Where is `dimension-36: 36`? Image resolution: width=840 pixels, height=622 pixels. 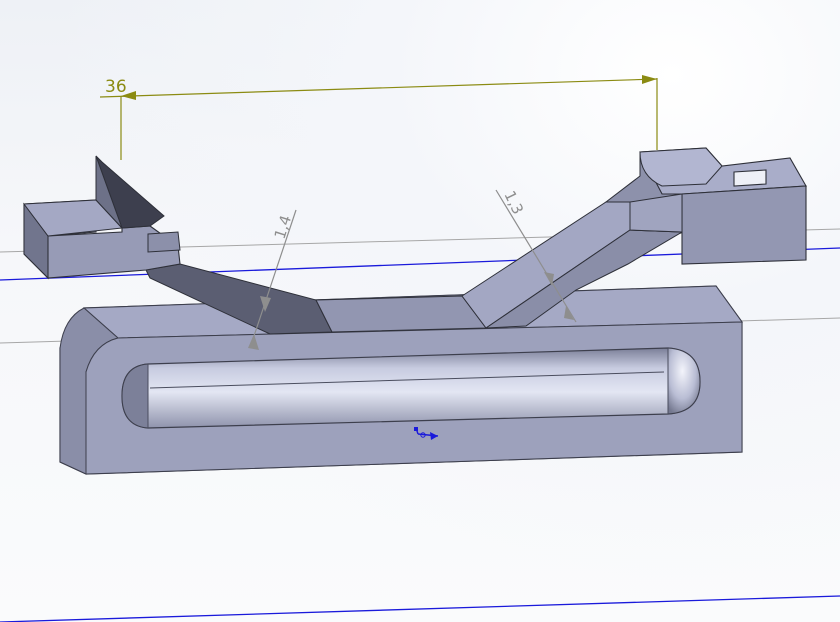
dimension-36: 36 is located at coordinates (378, 117).